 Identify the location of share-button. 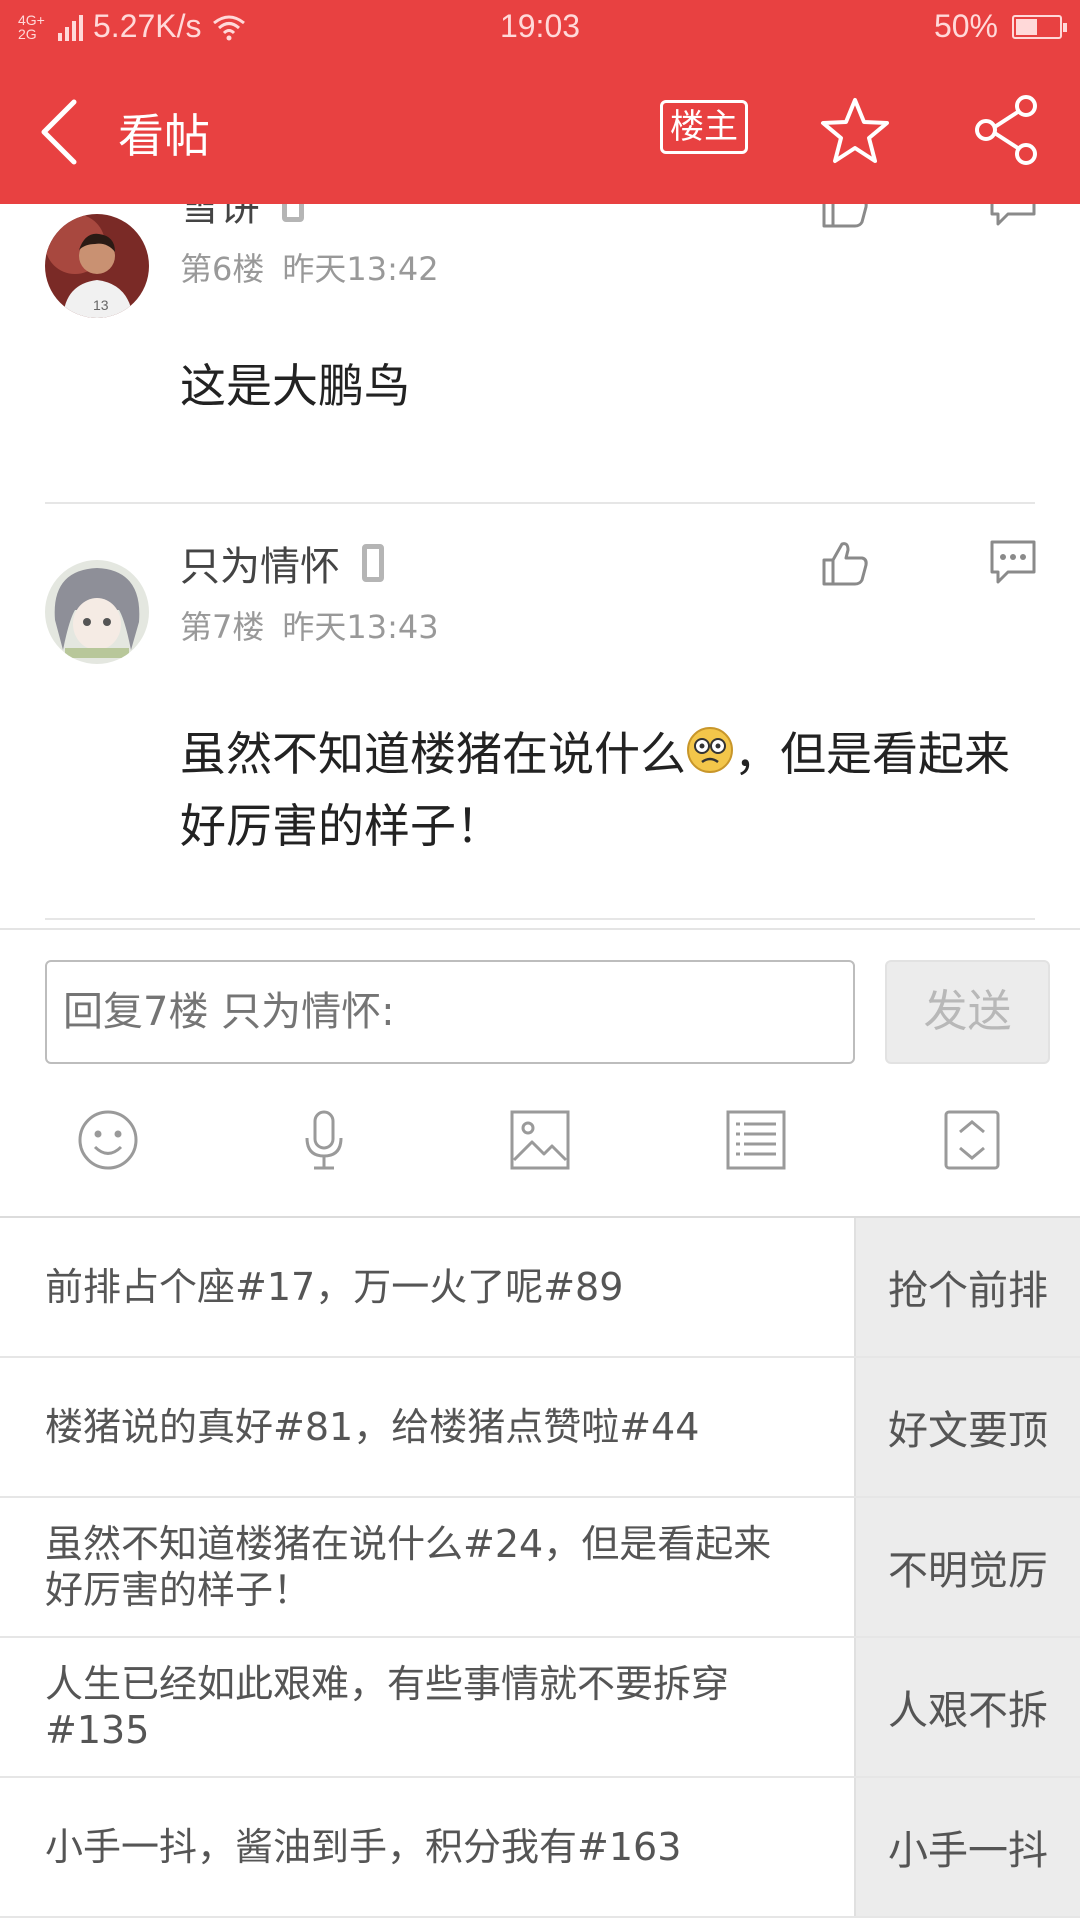
(1006, 130).